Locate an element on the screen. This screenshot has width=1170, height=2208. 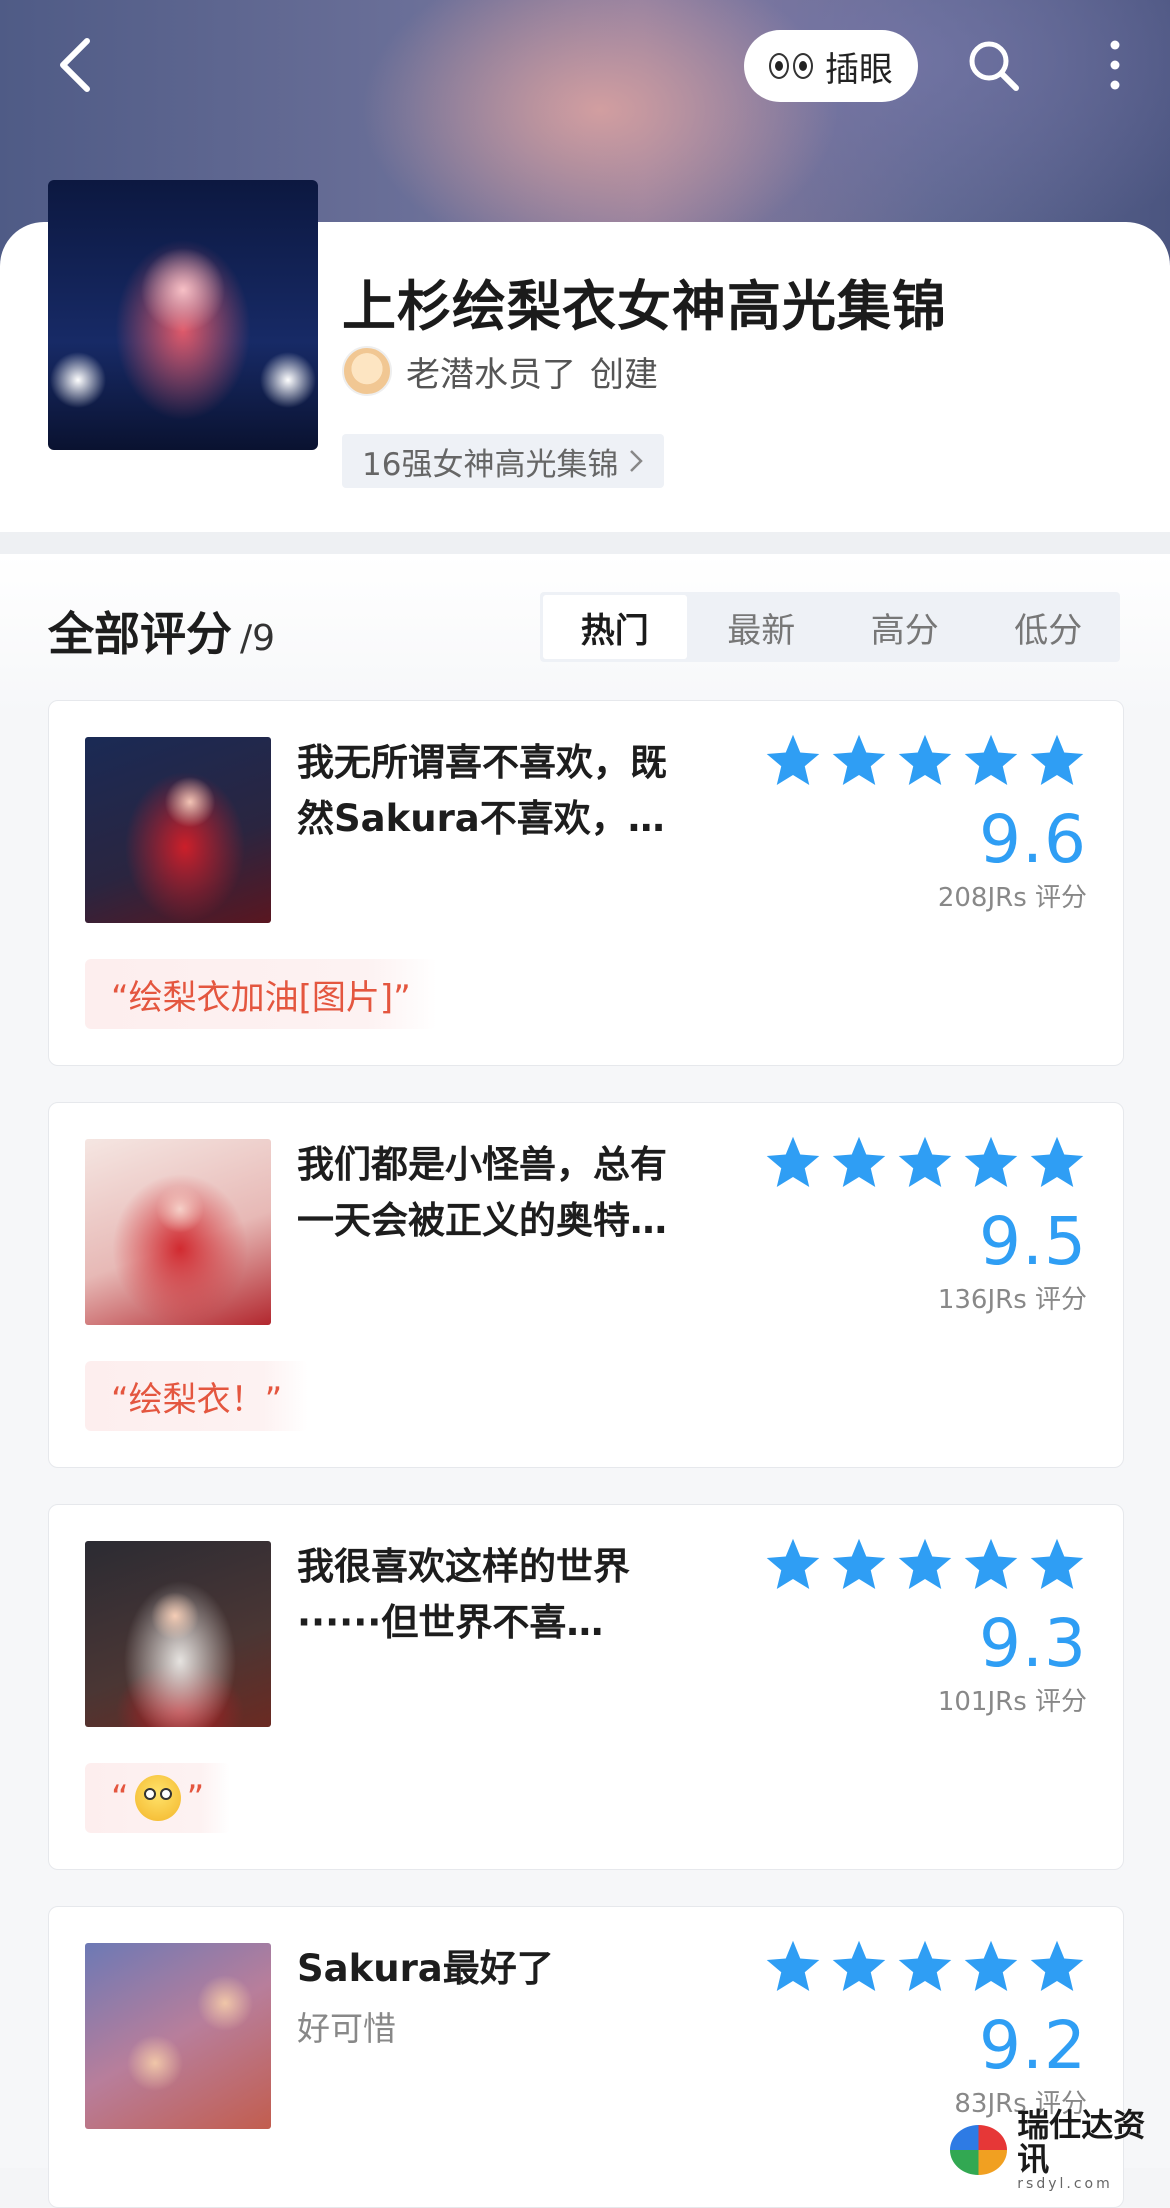
back-button is located at coordinates (75, 65).